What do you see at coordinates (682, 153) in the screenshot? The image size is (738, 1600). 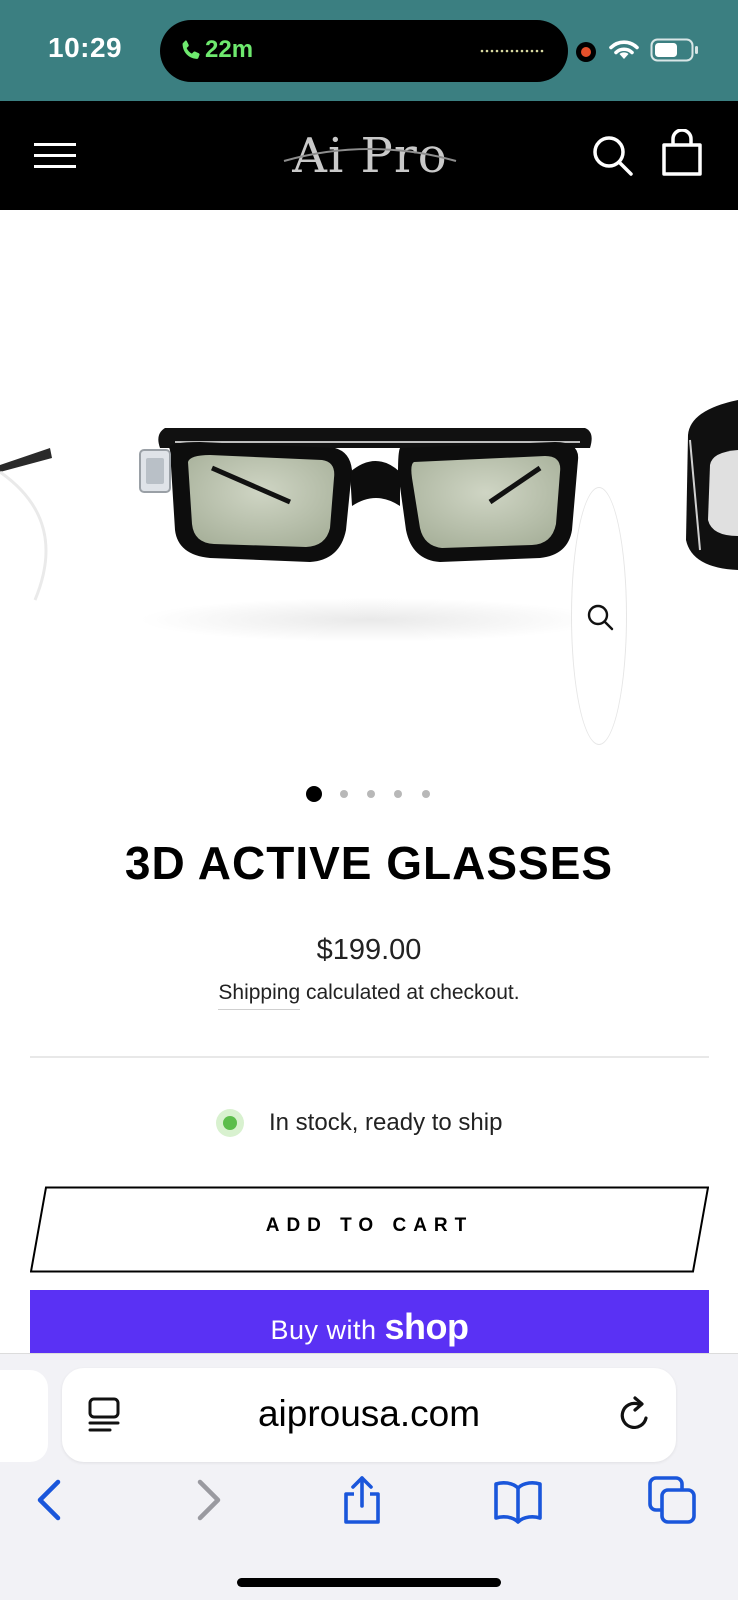 I see `cart-icon` at bounding box center [682, 153].